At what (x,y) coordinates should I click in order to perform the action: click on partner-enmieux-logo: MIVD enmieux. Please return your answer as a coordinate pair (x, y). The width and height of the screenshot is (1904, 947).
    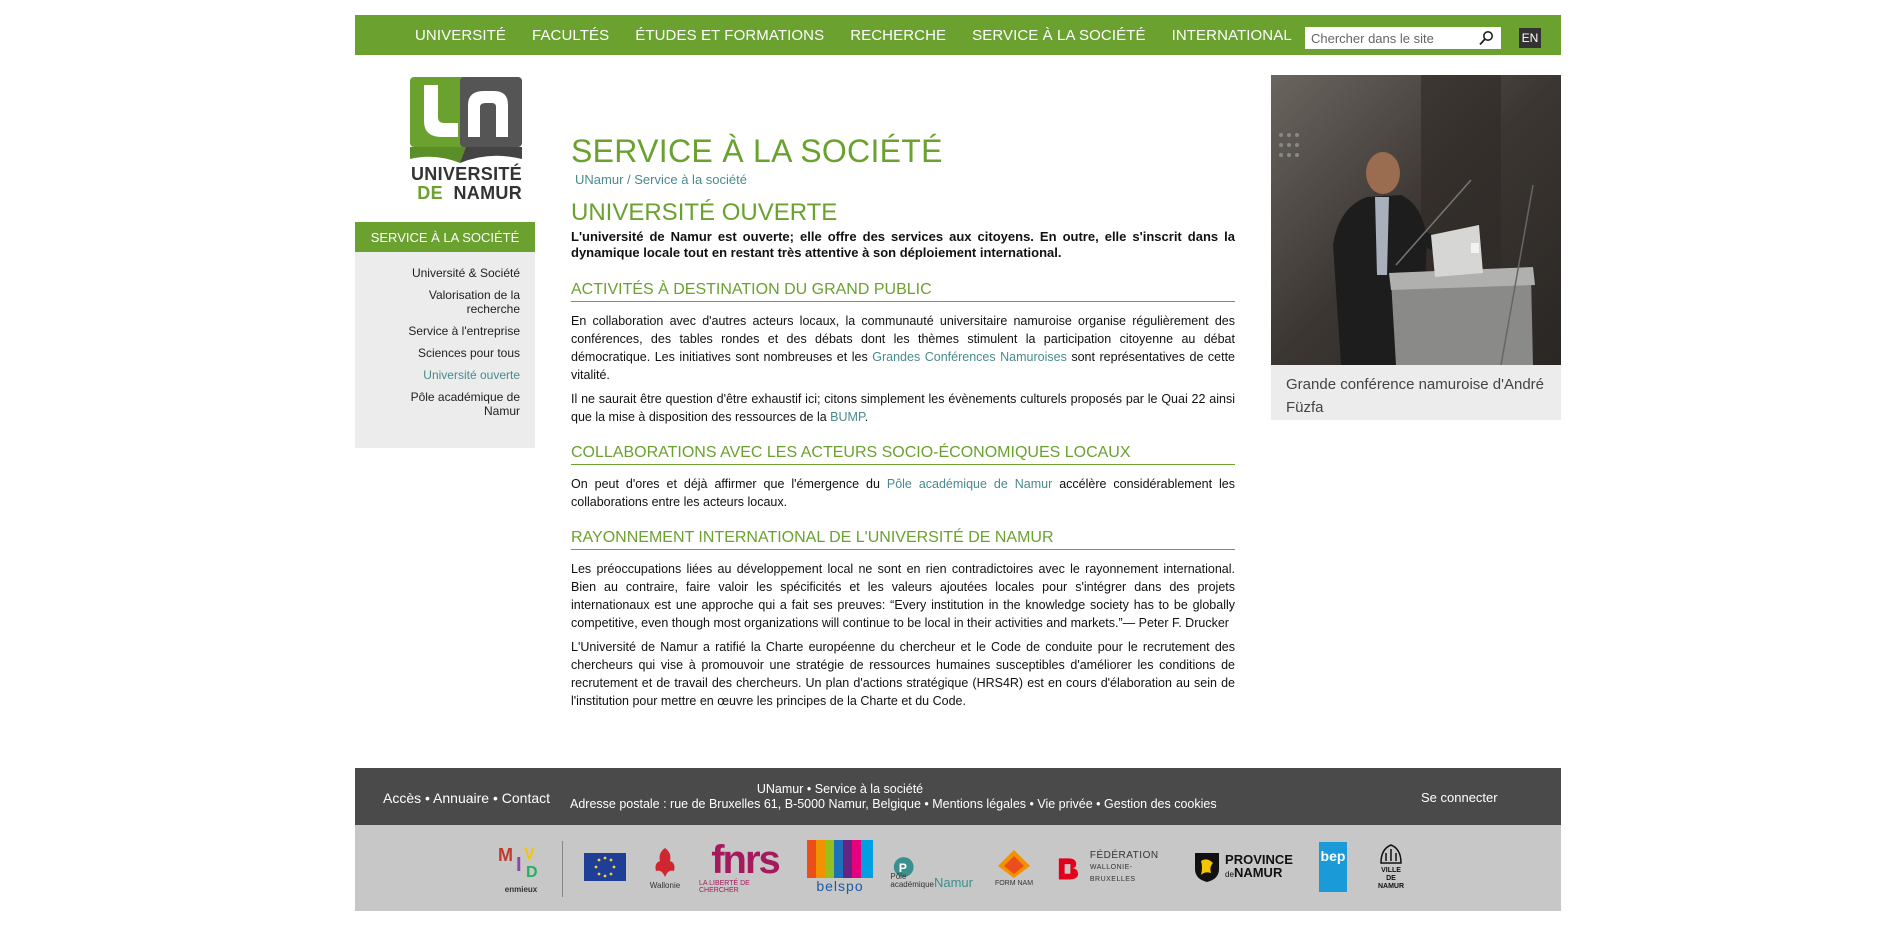
    Looking at the image, I should click on (521, 867).